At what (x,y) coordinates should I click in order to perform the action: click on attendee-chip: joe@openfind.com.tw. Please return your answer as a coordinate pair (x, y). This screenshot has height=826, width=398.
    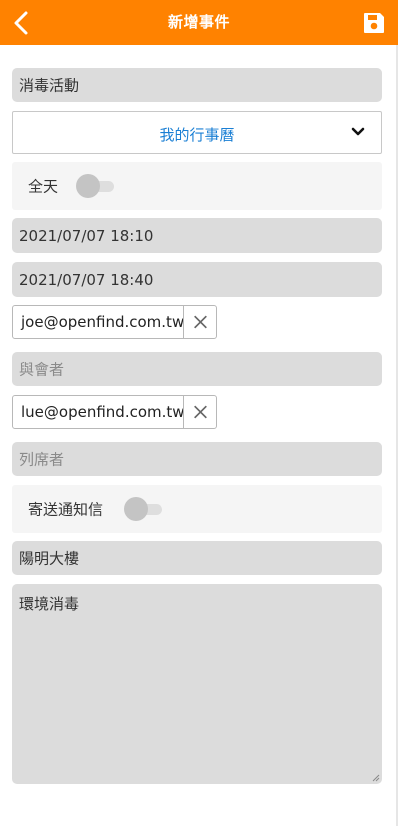
    Looking at the image, I should click on (114, 322).